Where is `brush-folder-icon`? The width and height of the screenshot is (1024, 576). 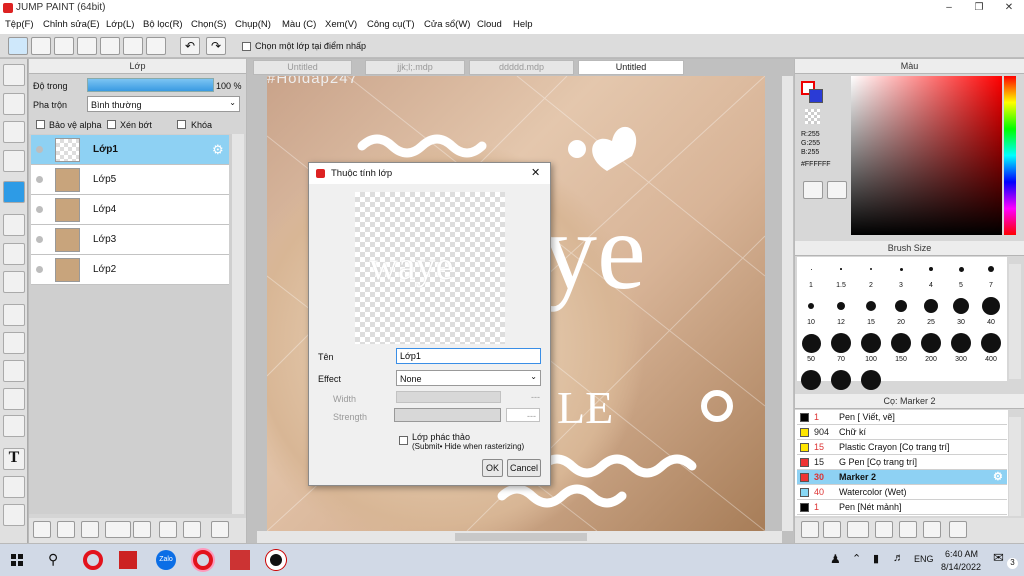
brush-folder-icon is located at coordinates (908, 529).